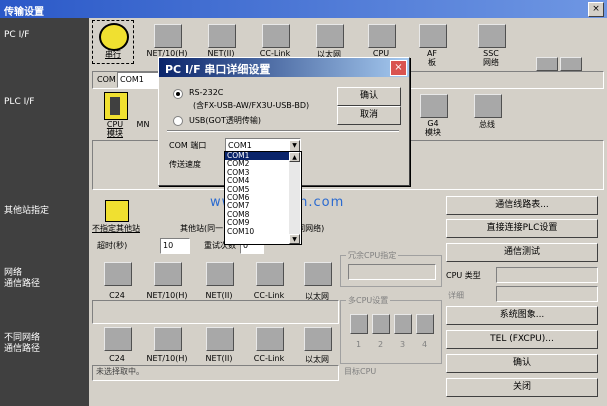 This screenshot has height=406, width=607. What do you see at coordinates (283, 131) in the screenshot?
I see `dialog-divider` at bounding box center [283, 131].